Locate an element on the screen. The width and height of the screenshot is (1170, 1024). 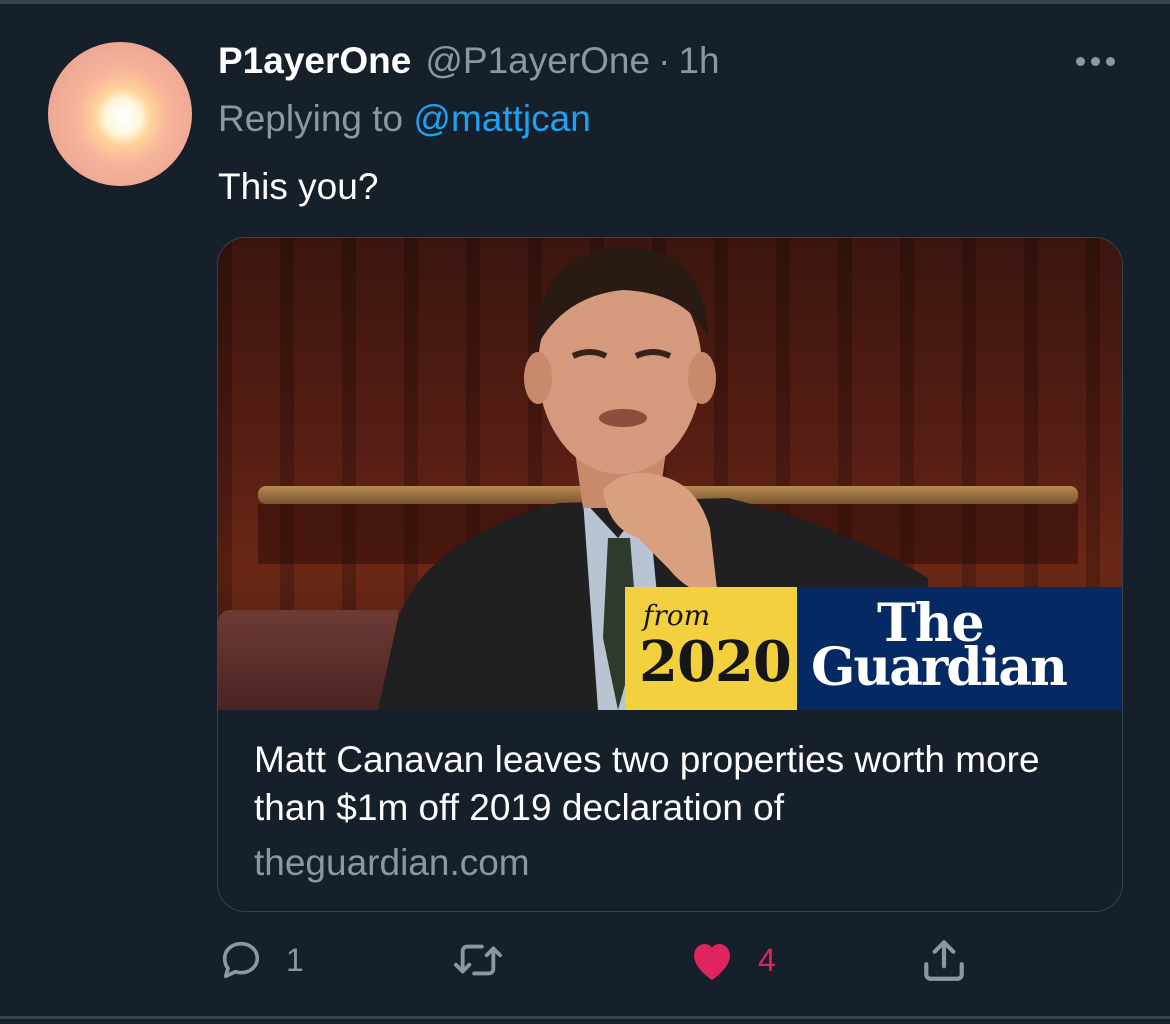
guardian-logo: The Guardian is located at coordinates (959, 648).